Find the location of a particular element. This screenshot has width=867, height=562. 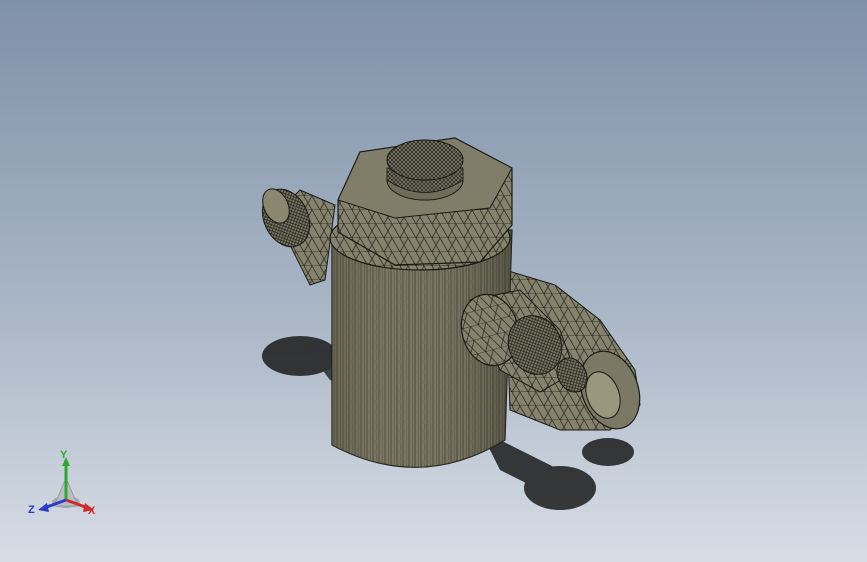

top-knurled-cap is located at coordinates (425, 170).